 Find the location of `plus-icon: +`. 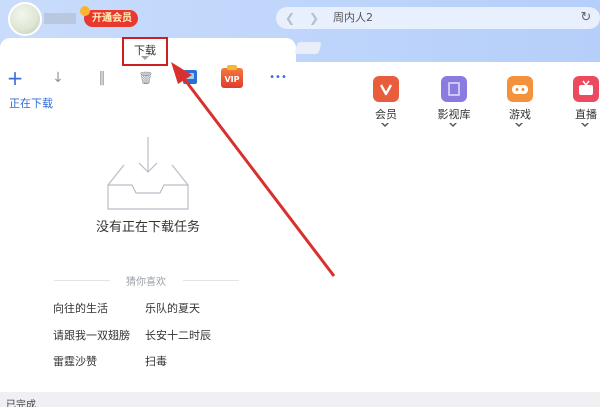

plus-icon: + is located at coordinates (15, 78).